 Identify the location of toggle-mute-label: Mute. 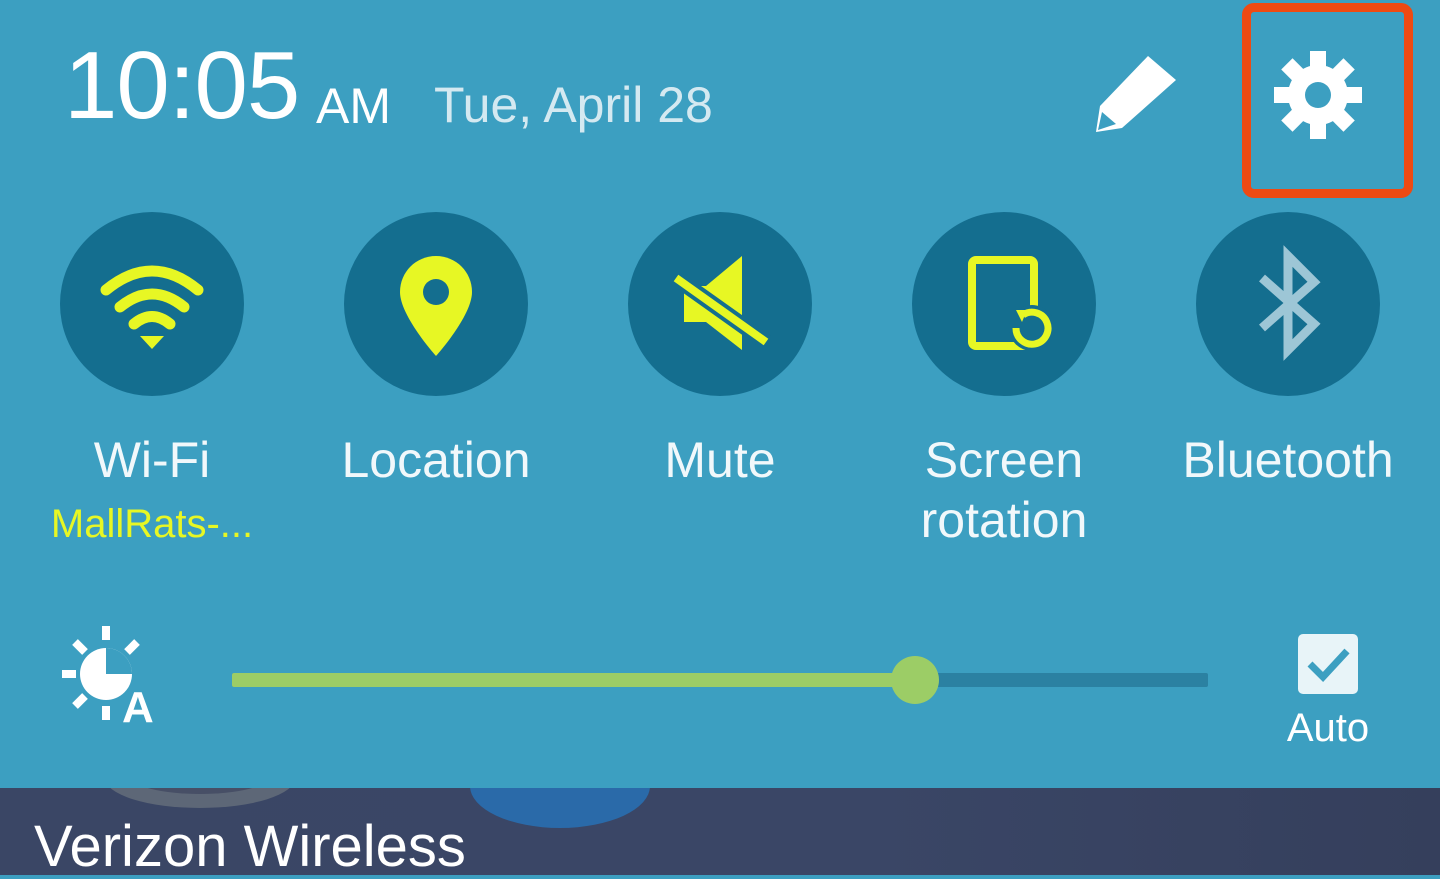
(720, 460).